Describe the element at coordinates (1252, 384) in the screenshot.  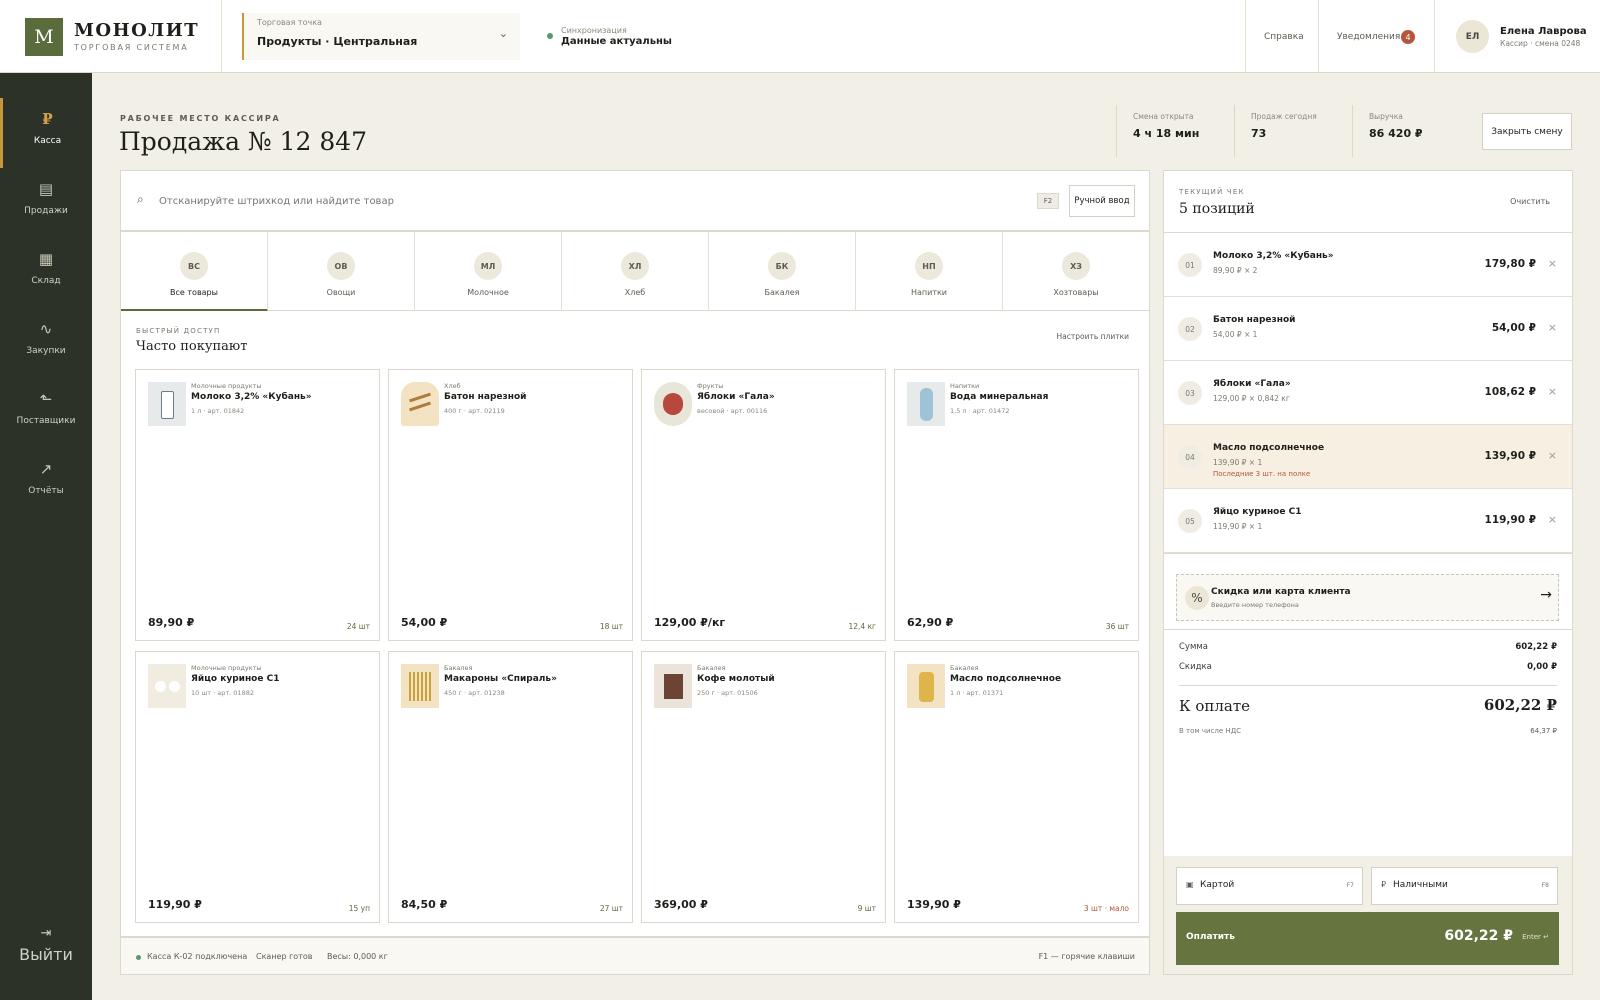
I see `item-name: Яблоки «Гала»` at that location.